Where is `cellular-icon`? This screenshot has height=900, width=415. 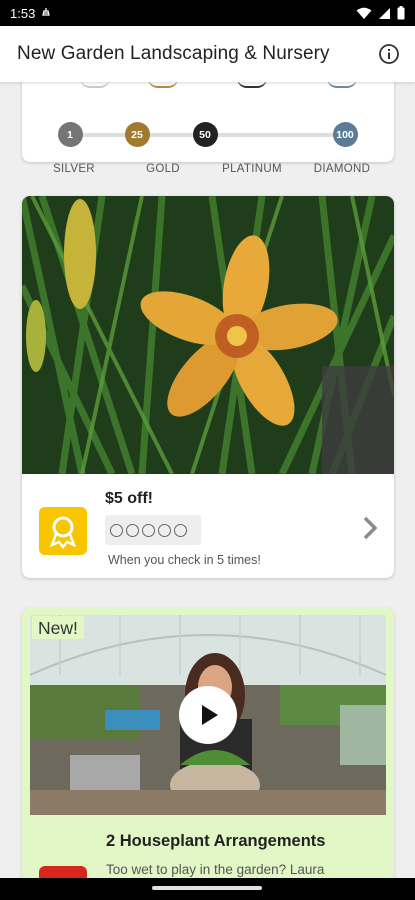
cellular-icon is located at coordinates (384, 13).